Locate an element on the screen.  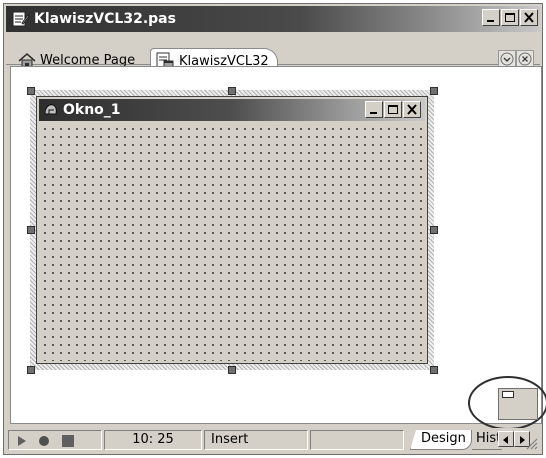
form-maximize-button is located at coordinates (393, 109).